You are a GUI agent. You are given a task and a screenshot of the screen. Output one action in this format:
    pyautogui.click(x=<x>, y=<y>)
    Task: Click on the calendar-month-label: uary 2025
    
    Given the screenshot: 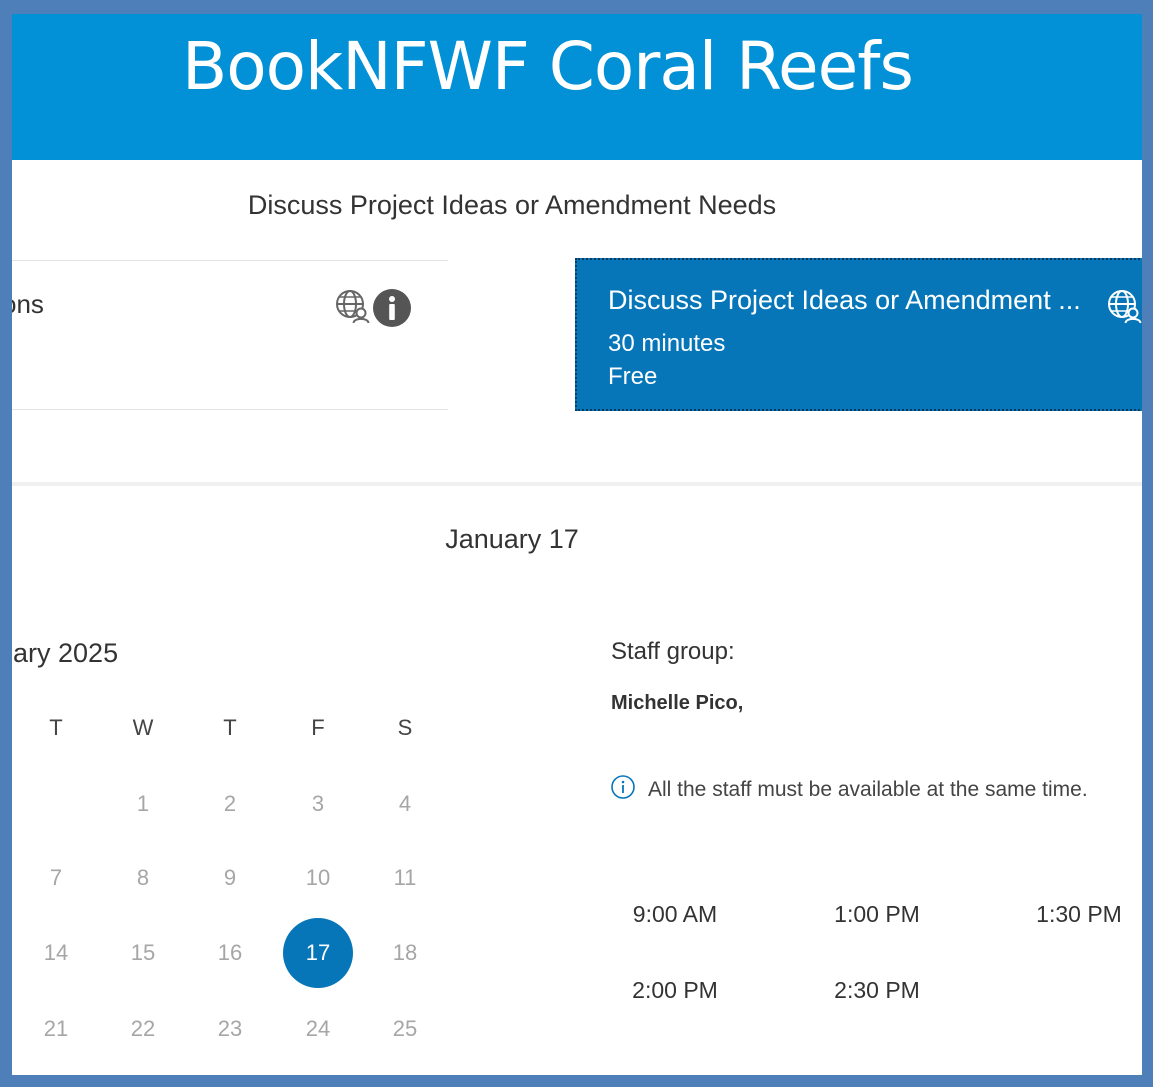 What is the action you would take?
    pyautogui.click(x=65, y=653)
    